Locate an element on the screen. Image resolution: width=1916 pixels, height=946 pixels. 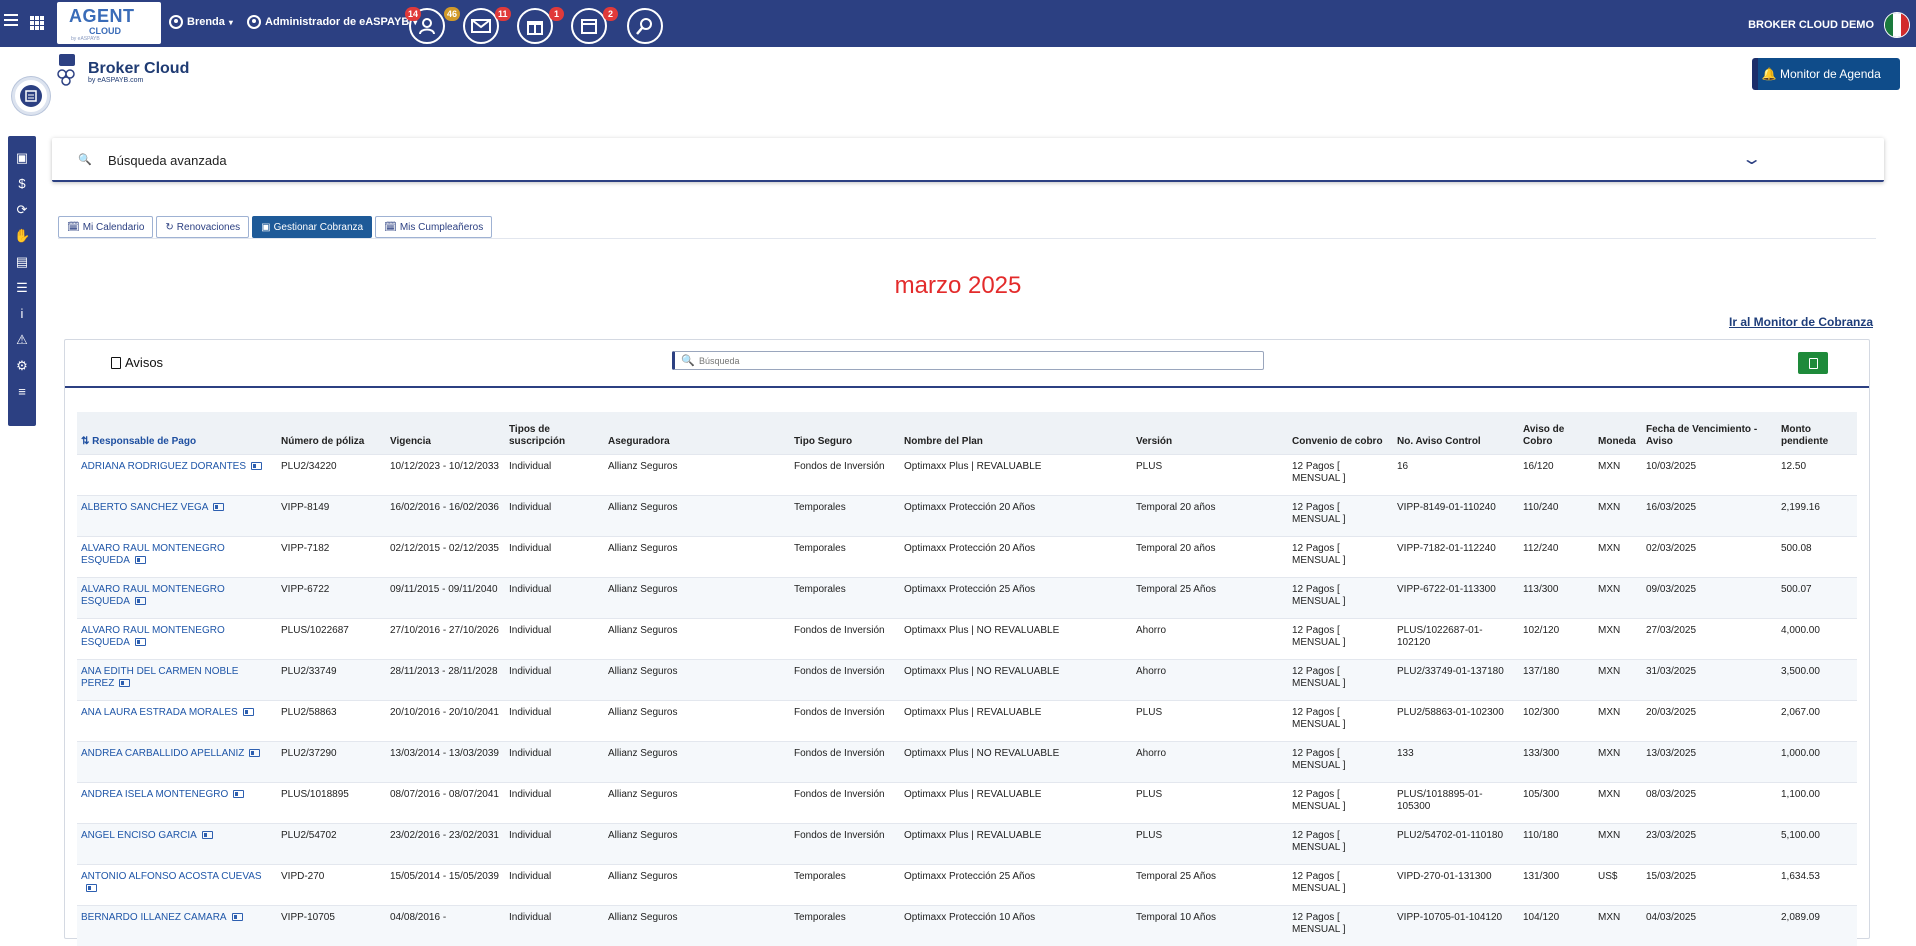
responsable-link: ANA EDITH DEL CARMEN NOBLE PEREZ is located at coordinates (159, 677).